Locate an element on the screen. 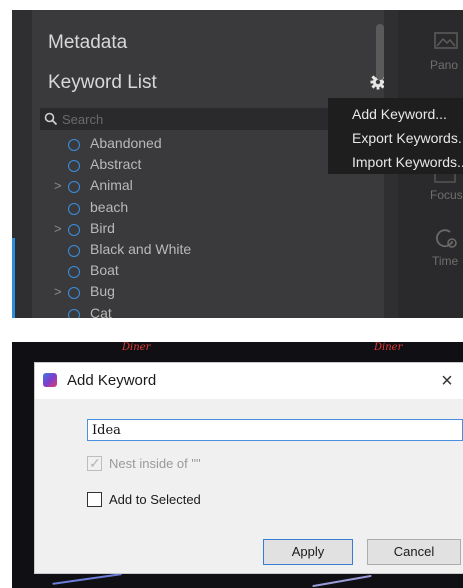 The width and height of the screenshot is (463, 588). keyword-row: beach is located at coordinates (182, 208).